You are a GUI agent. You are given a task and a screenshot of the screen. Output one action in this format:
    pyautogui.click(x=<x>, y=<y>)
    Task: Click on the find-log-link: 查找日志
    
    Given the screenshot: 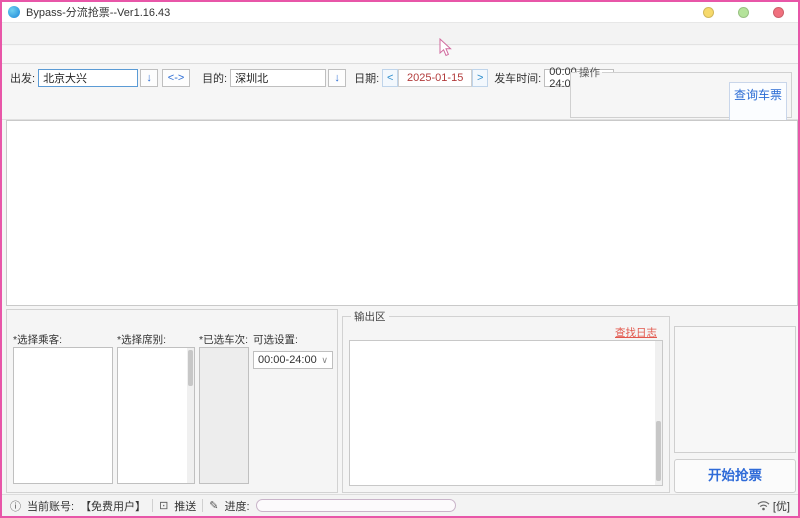 What is the action you would take?
    pyautogui.click(x=636, y=332)
    